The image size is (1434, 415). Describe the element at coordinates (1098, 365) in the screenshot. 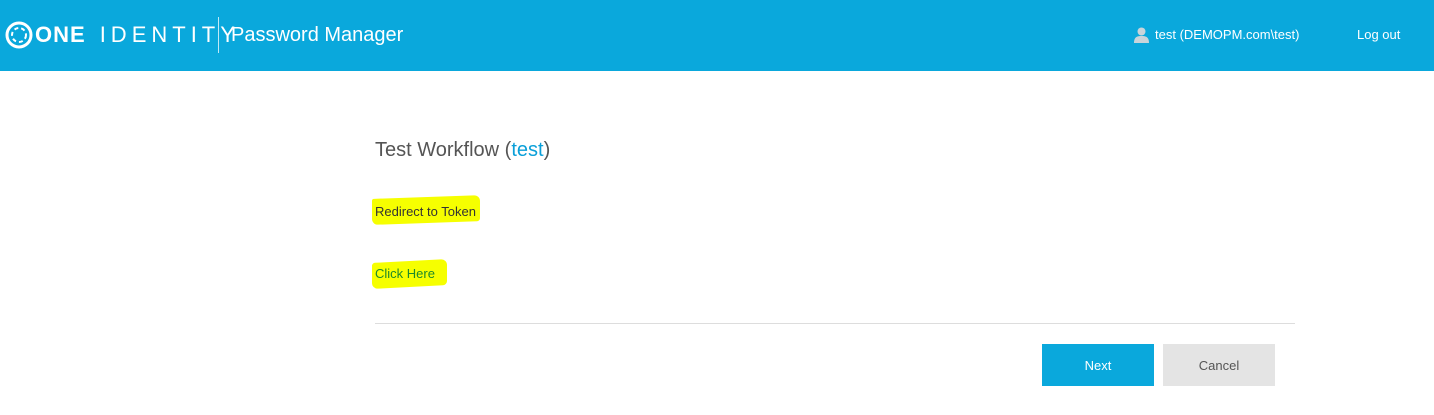

I see `next-button: Next` at that location.